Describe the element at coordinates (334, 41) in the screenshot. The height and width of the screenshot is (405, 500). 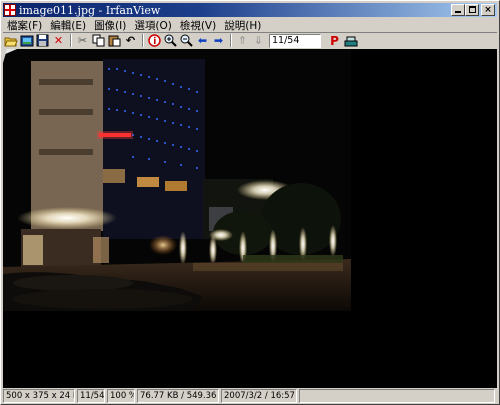
I see `print-icon: P` at that location.